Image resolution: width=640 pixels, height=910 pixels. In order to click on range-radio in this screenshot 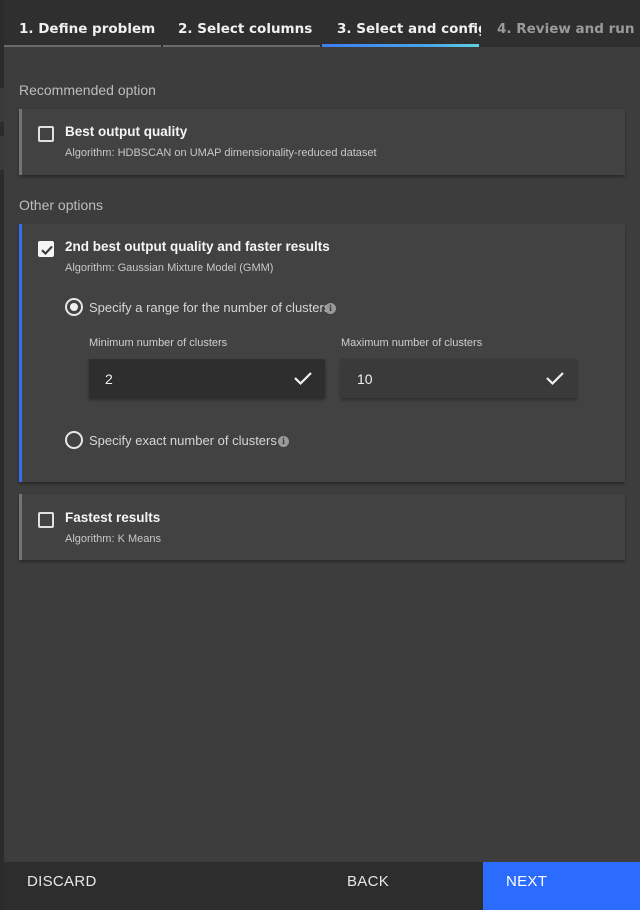, I will do `click(74, 307)`.